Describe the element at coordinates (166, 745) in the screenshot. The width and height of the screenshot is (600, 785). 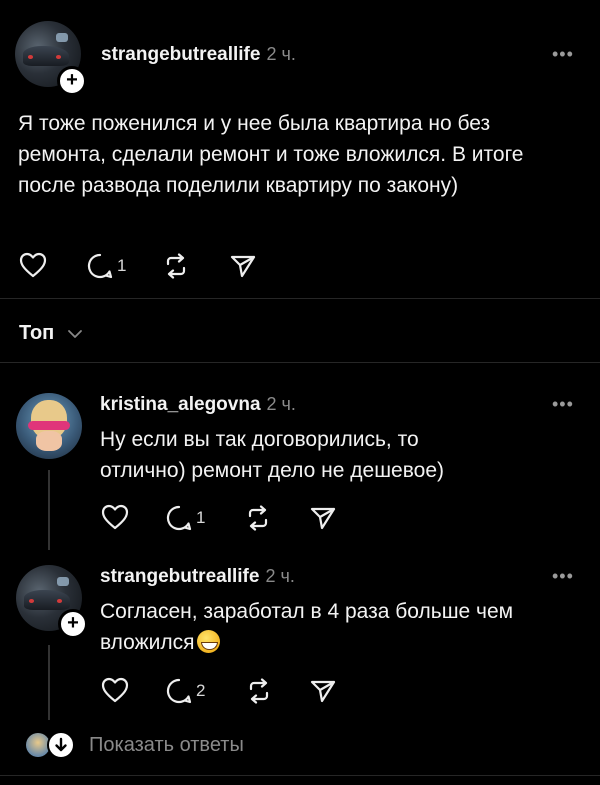
I see `show-replies-button: Показать ответы` at that location.